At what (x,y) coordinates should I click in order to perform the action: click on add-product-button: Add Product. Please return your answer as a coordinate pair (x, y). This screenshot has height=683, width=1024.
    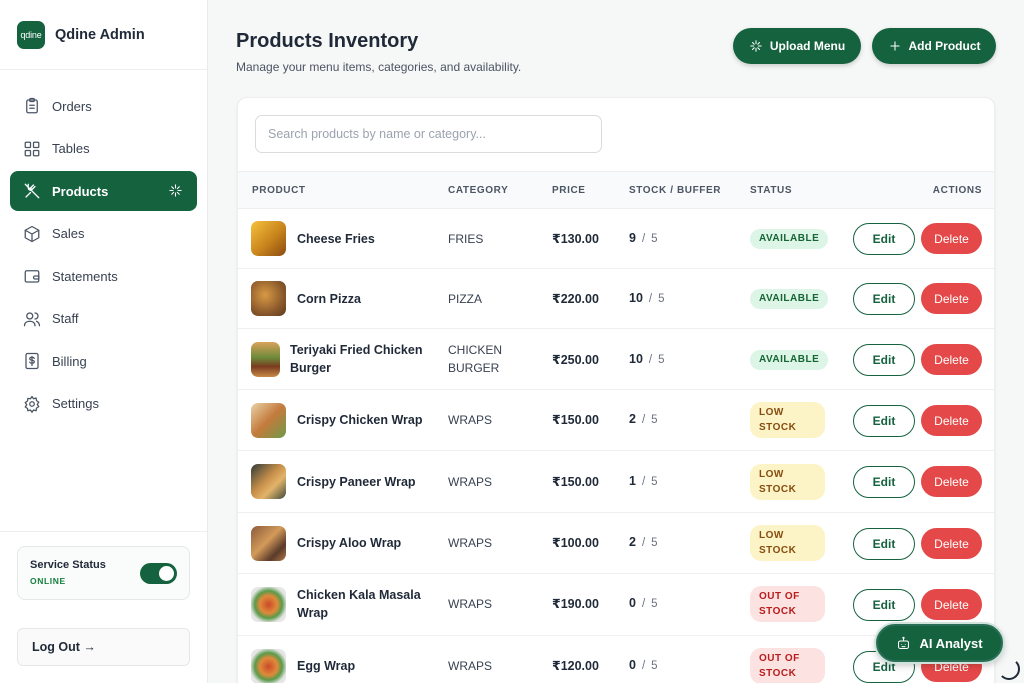
    Looking at the image, I should click on (934, 46).